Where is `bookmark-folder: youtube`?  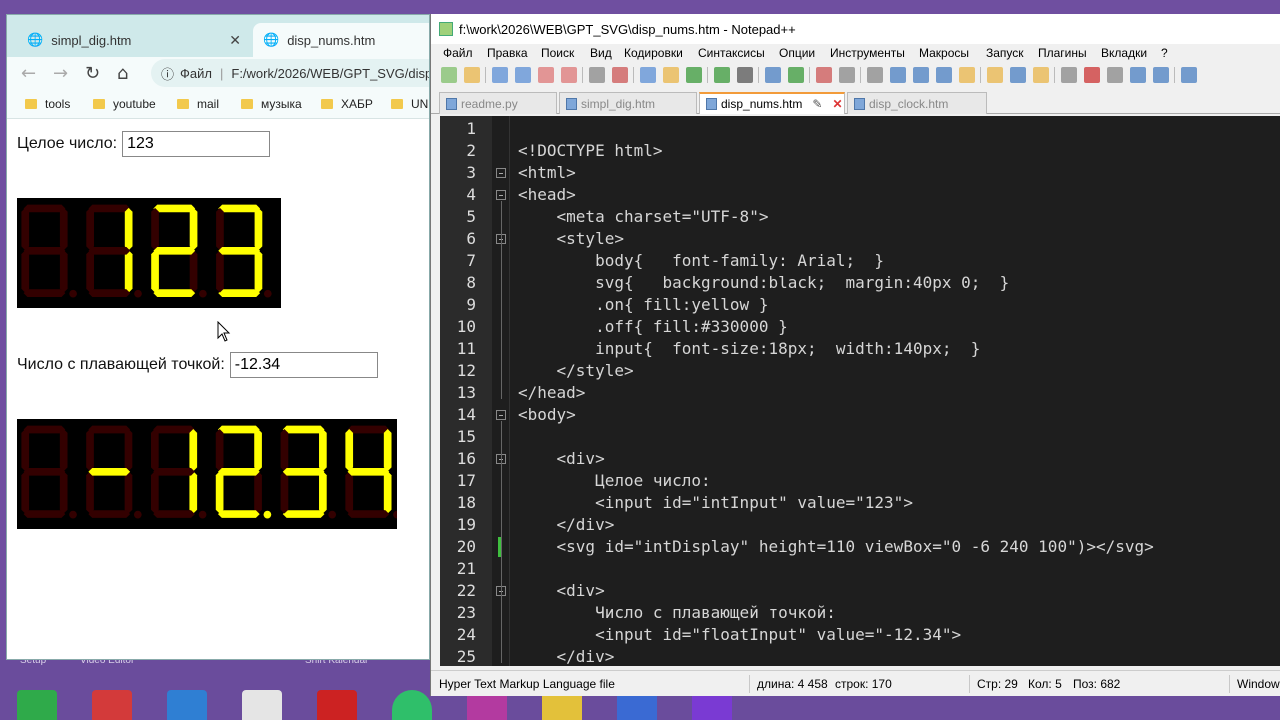 bookmark-folder: youtube is located at coordinates (124, 104).